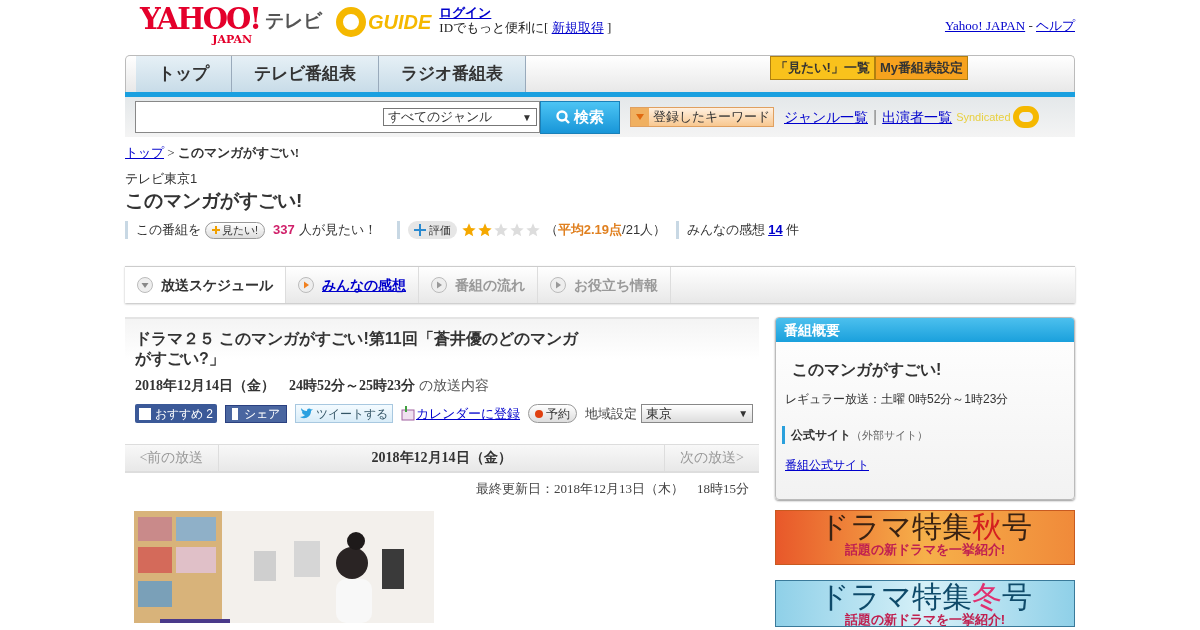  I want to click on share-button: シェア, so click(256, 413).